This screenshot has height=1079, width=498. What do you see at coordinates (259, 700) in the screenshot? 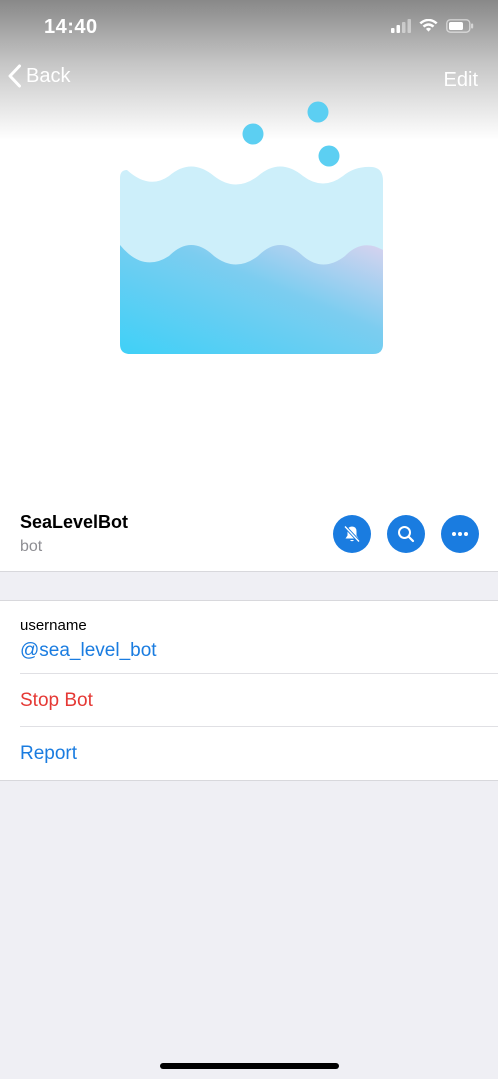
I see `stop-bot-row: Stop Bot` at bounding box center [259, 700].